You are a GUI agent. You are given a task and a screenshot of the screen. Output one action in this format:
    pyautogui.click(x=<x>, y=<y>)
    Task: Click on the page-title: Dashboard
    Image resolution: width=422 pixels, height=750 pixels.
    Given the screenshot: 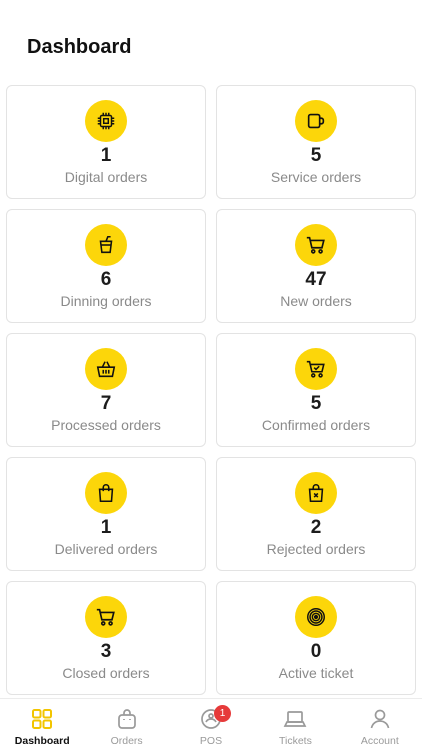 What is the action you would take?
    pyautogui.click(x=79, y=47)
    